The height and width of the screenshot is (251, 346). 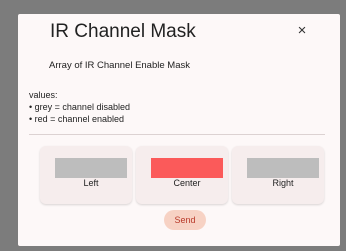 What do you see at coordinates (91, 168) in the screenshot?
I see `channel-swatch-left` at bounding box center [91, 168].